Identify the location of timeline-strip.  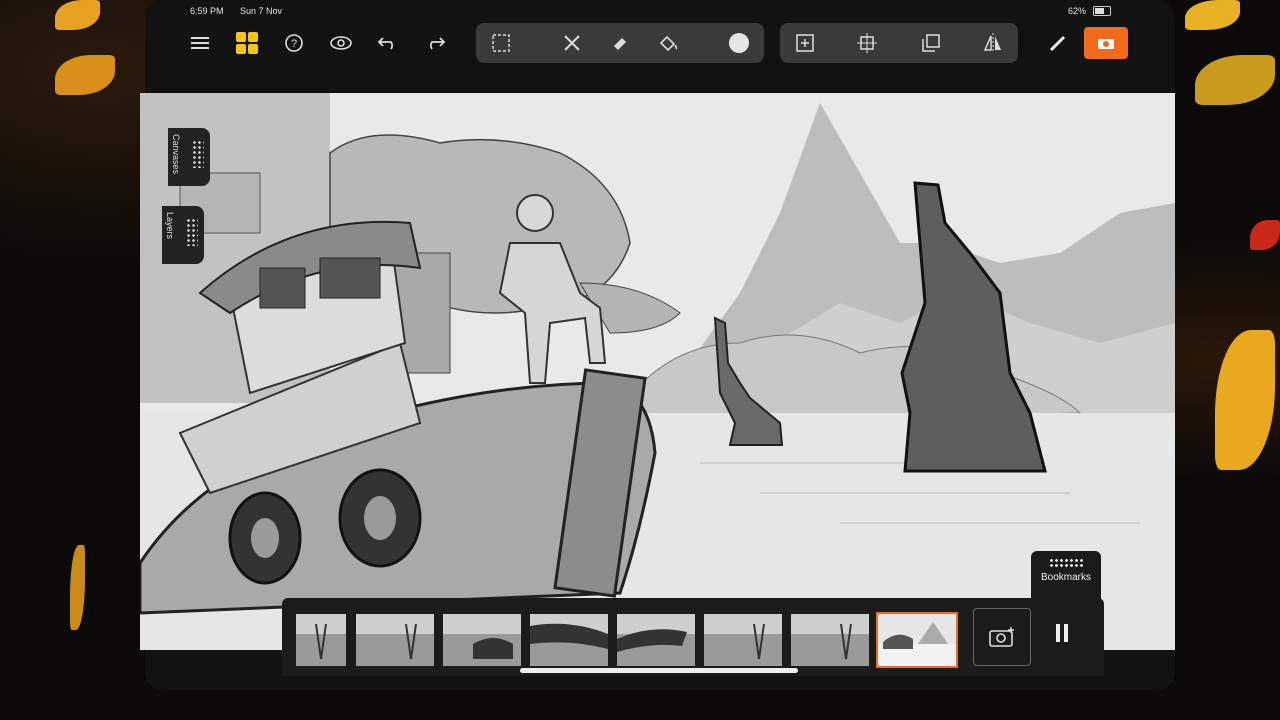
(693, 637).